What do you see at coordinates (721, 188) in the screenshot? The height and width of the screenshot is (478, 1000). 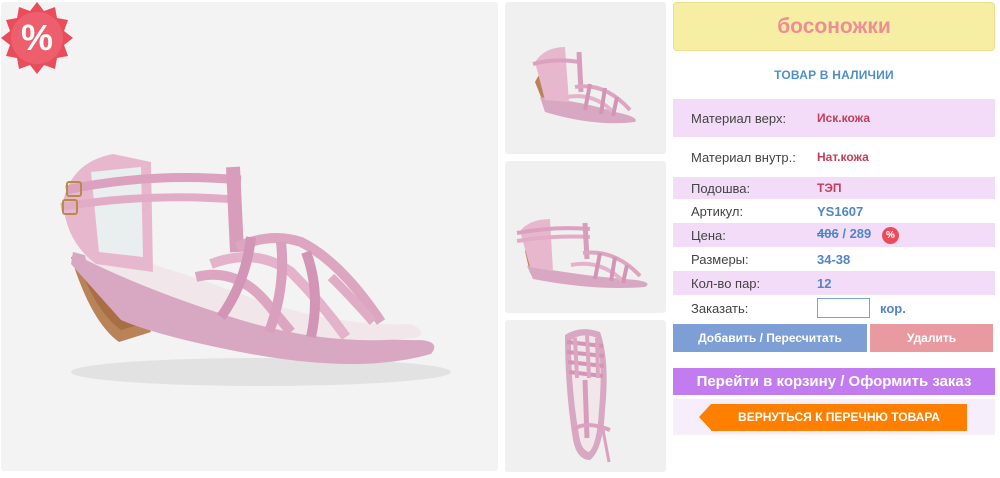 I see `spec-label: Подошва:` at bounding box center [721, 188].